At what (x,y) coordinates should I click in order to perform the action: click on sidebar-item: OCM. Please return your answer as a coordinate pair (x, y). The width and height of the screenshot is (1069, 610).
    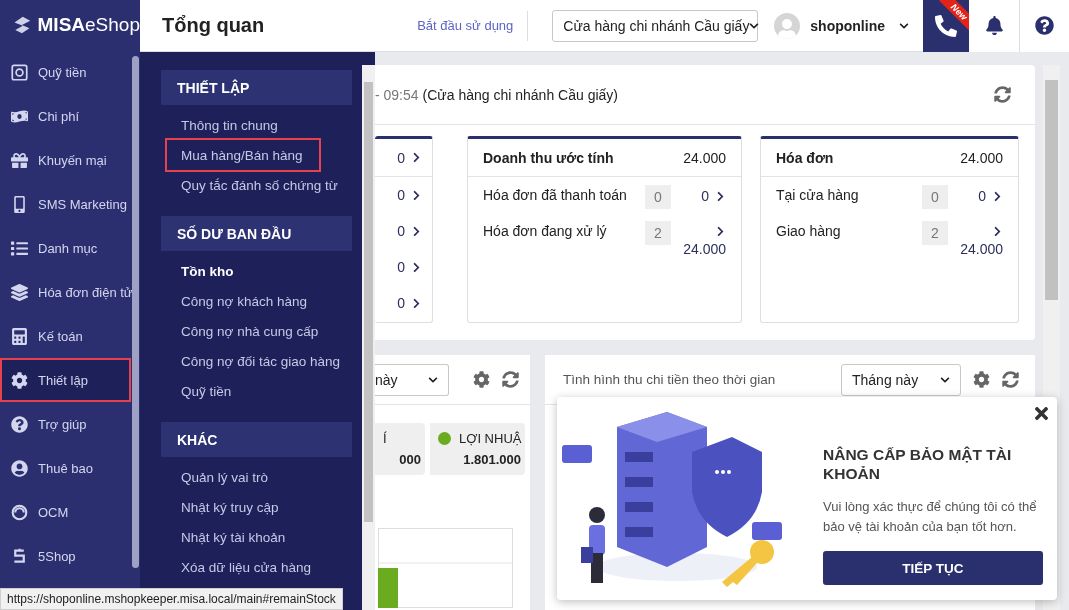
    Looking at the image, I should click on (65, 512).